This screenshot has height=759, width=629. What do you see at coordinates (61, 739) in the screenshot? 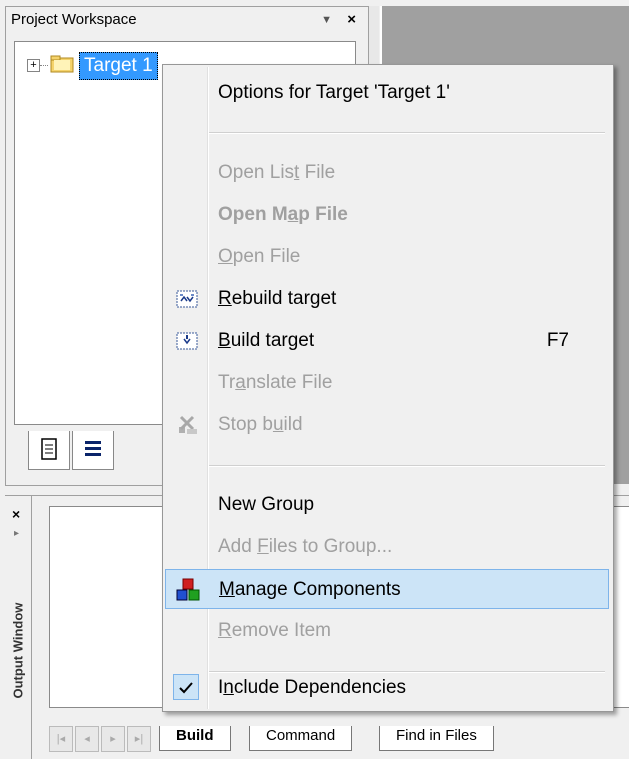
I see `first-tab-button: |◂` at bounding box center [61, 739].